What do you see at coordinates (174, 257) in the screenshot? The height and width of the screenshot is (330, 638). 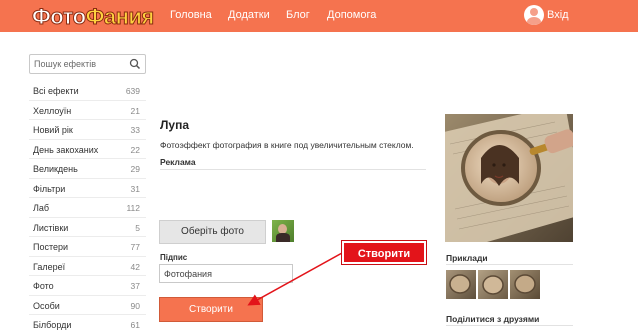 I see `caption-label: Підпис` at bounding box center [174, 257].